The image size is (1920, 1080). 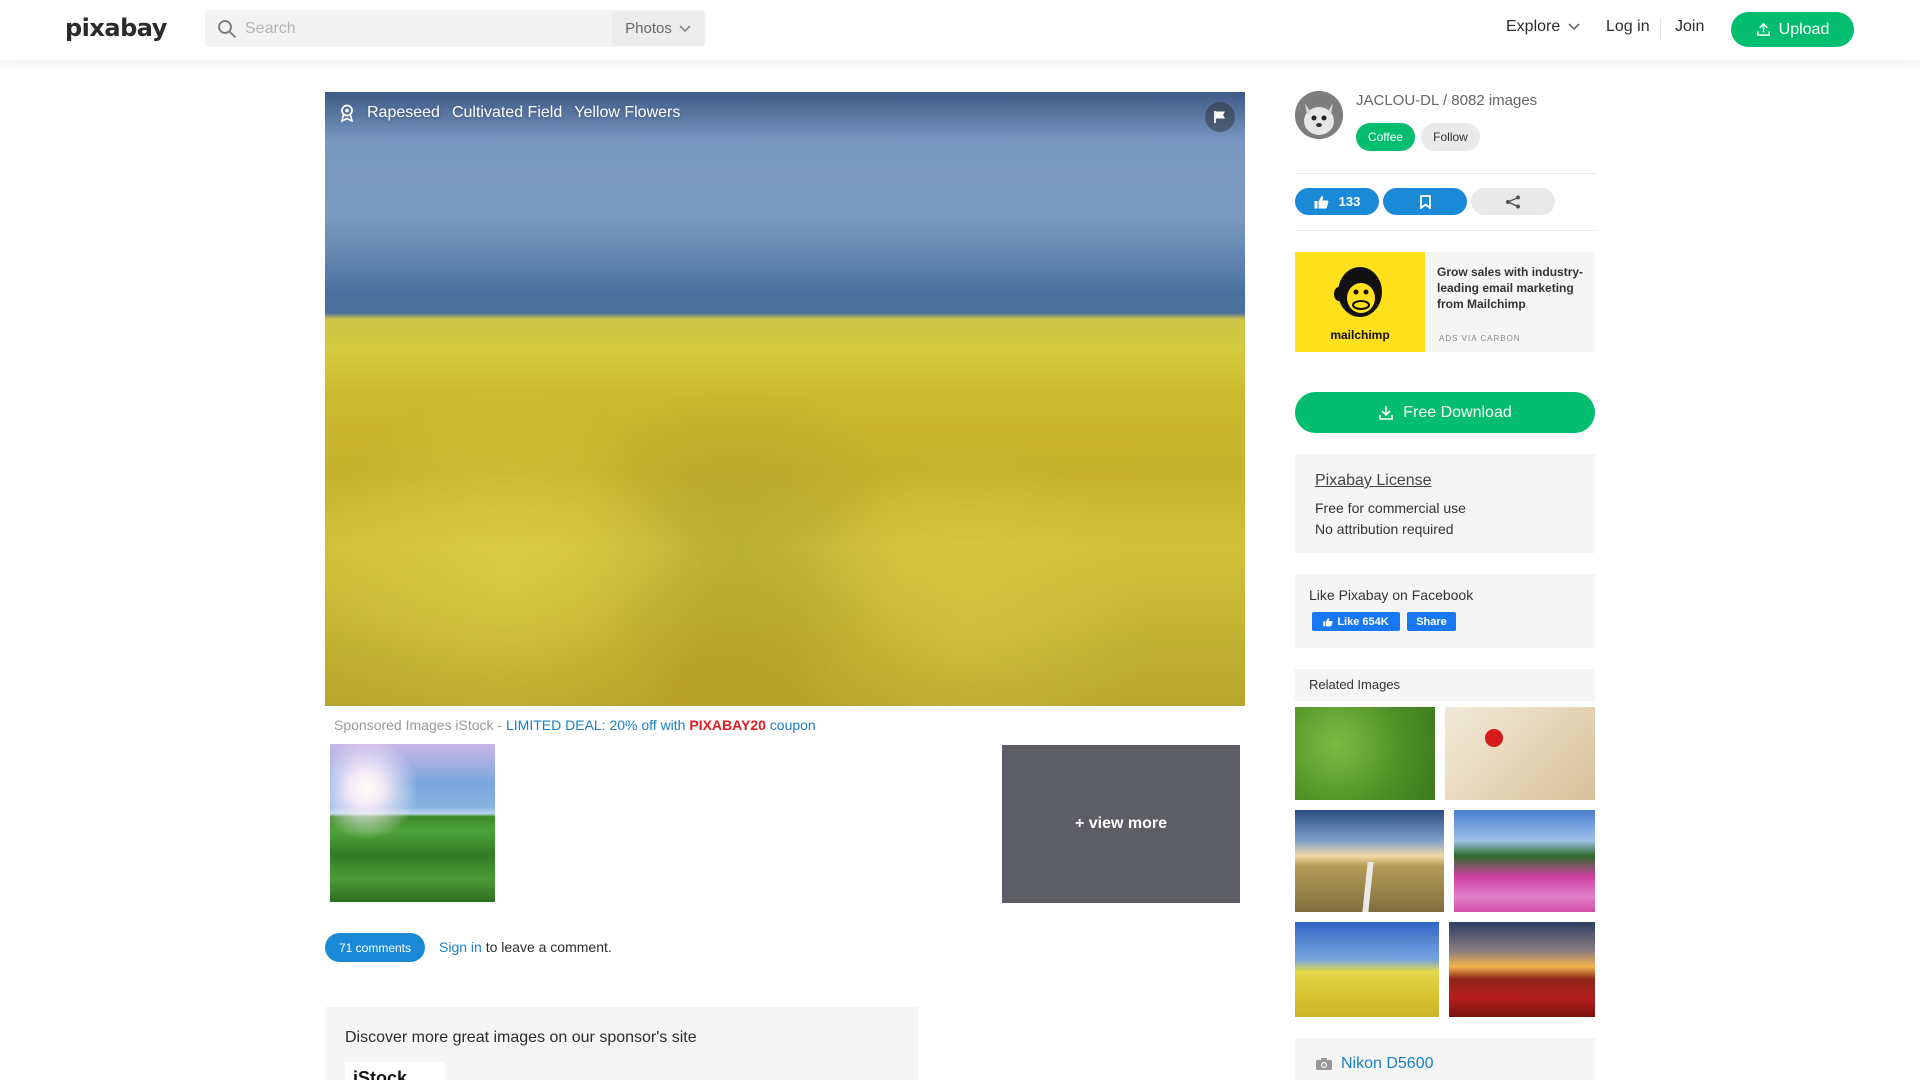 I want to click on signin-link: Sign in, so click(x=460, y=947).